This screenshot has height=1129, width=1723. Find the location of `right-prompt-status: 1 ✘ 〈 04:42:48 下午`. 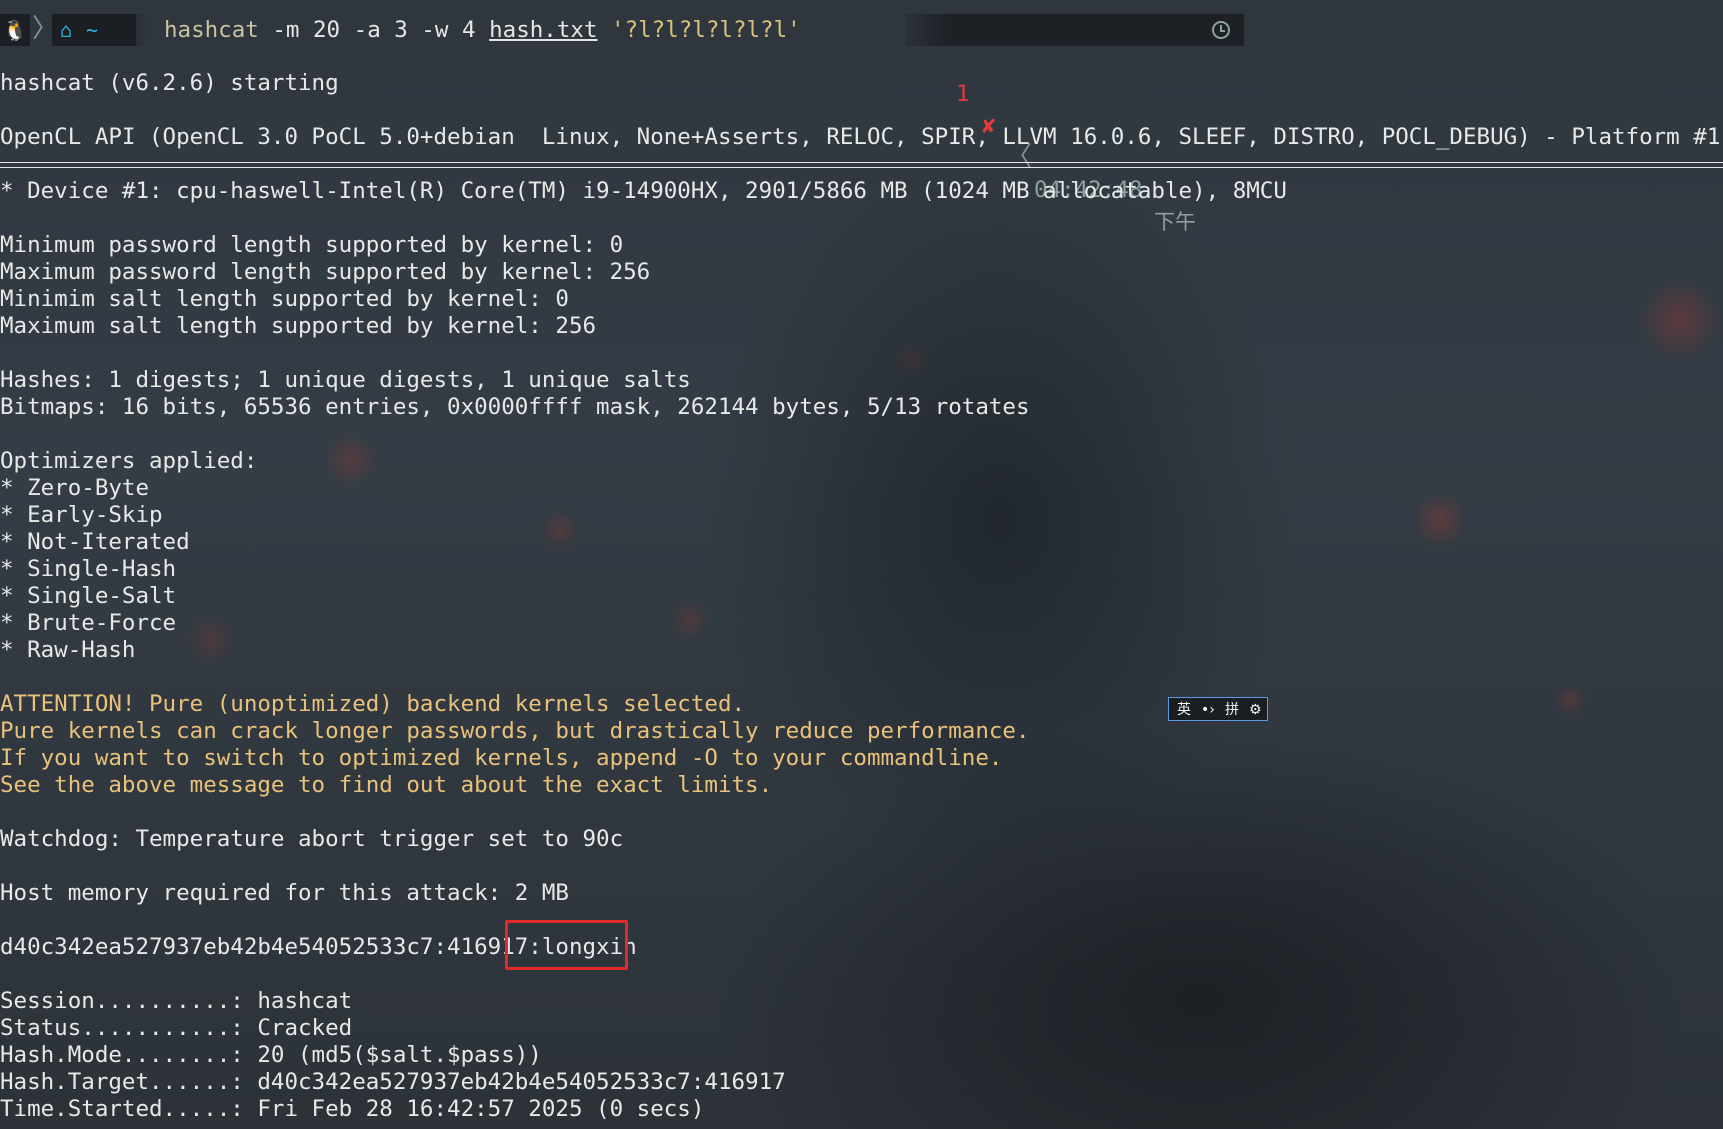

right-prompt-status: 1 ✘ 〈 04:42:48 下午 is located at coordinates (1075, 124).